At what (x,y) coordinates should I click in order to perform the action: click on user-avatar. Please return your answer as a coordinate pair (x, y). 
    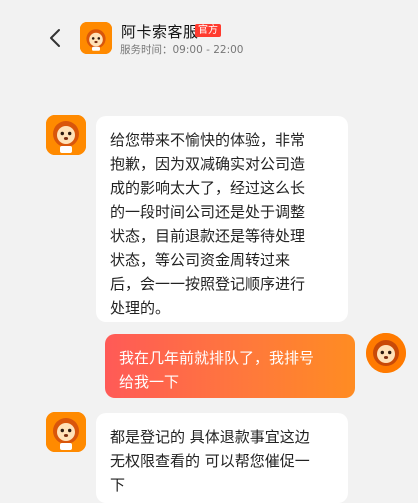
    Looking at the image, I should click on (386, 353).